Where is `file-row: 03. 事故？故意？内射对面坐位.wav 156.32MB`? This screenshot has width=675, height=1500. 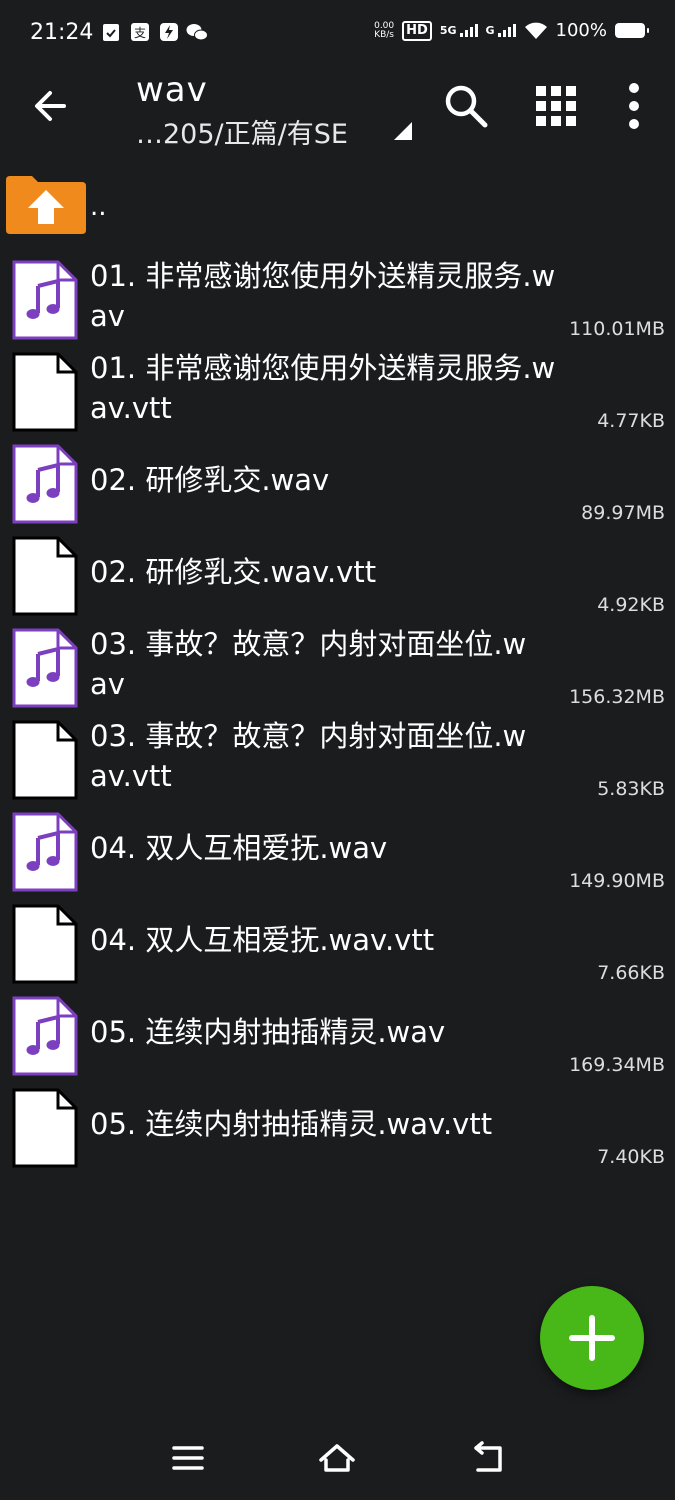
file-row: 03. 事故？故意？内射对面坐位.wav 156.32MB is located at coordinates (337, 664).